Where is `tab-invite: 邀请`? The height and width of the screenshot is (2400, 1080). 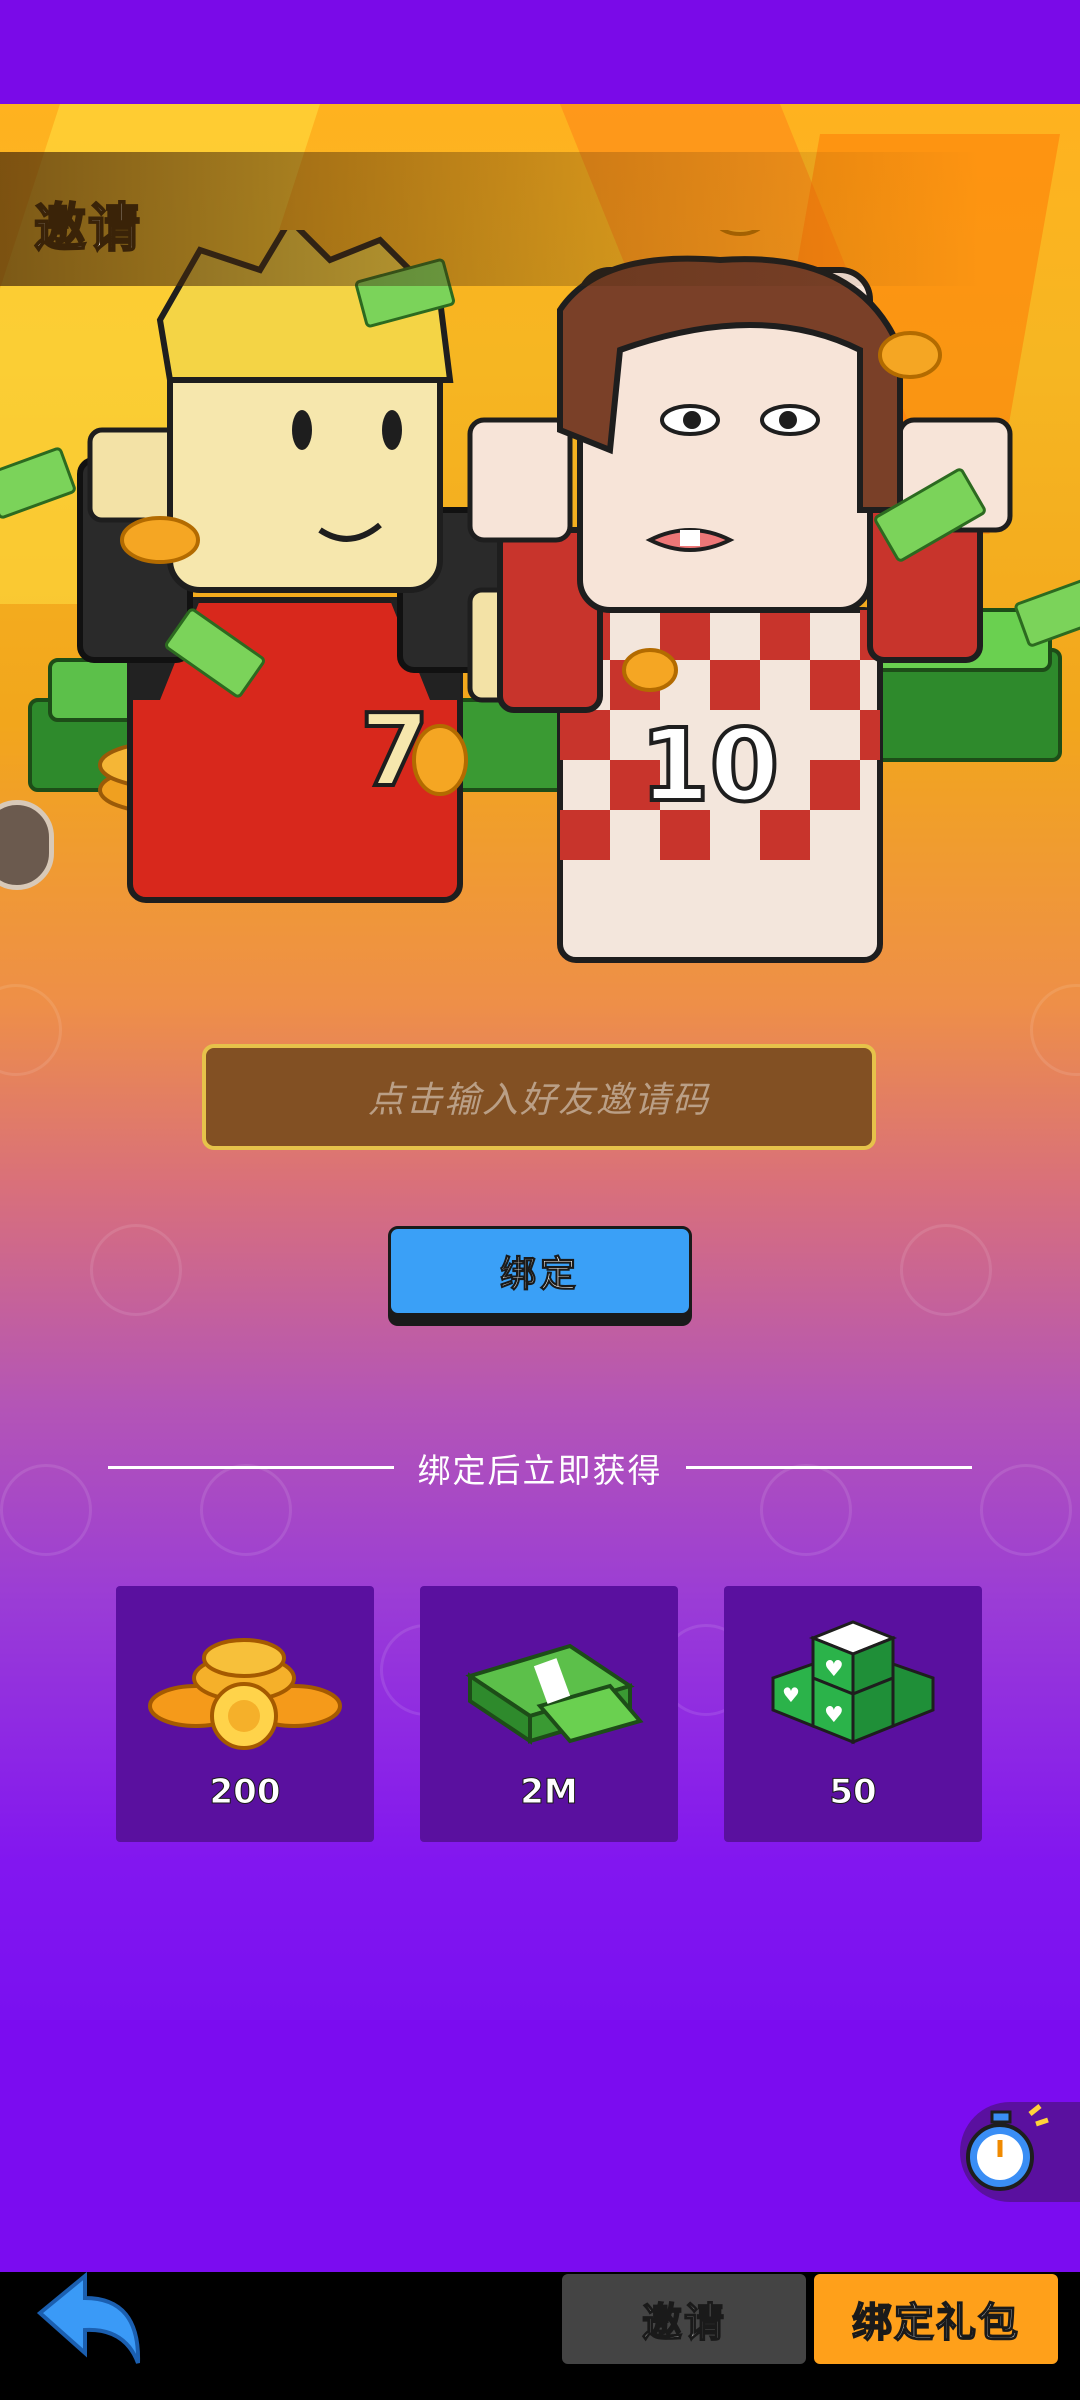 tab-invite: 邀请 is located at coordinates (684, 2319).